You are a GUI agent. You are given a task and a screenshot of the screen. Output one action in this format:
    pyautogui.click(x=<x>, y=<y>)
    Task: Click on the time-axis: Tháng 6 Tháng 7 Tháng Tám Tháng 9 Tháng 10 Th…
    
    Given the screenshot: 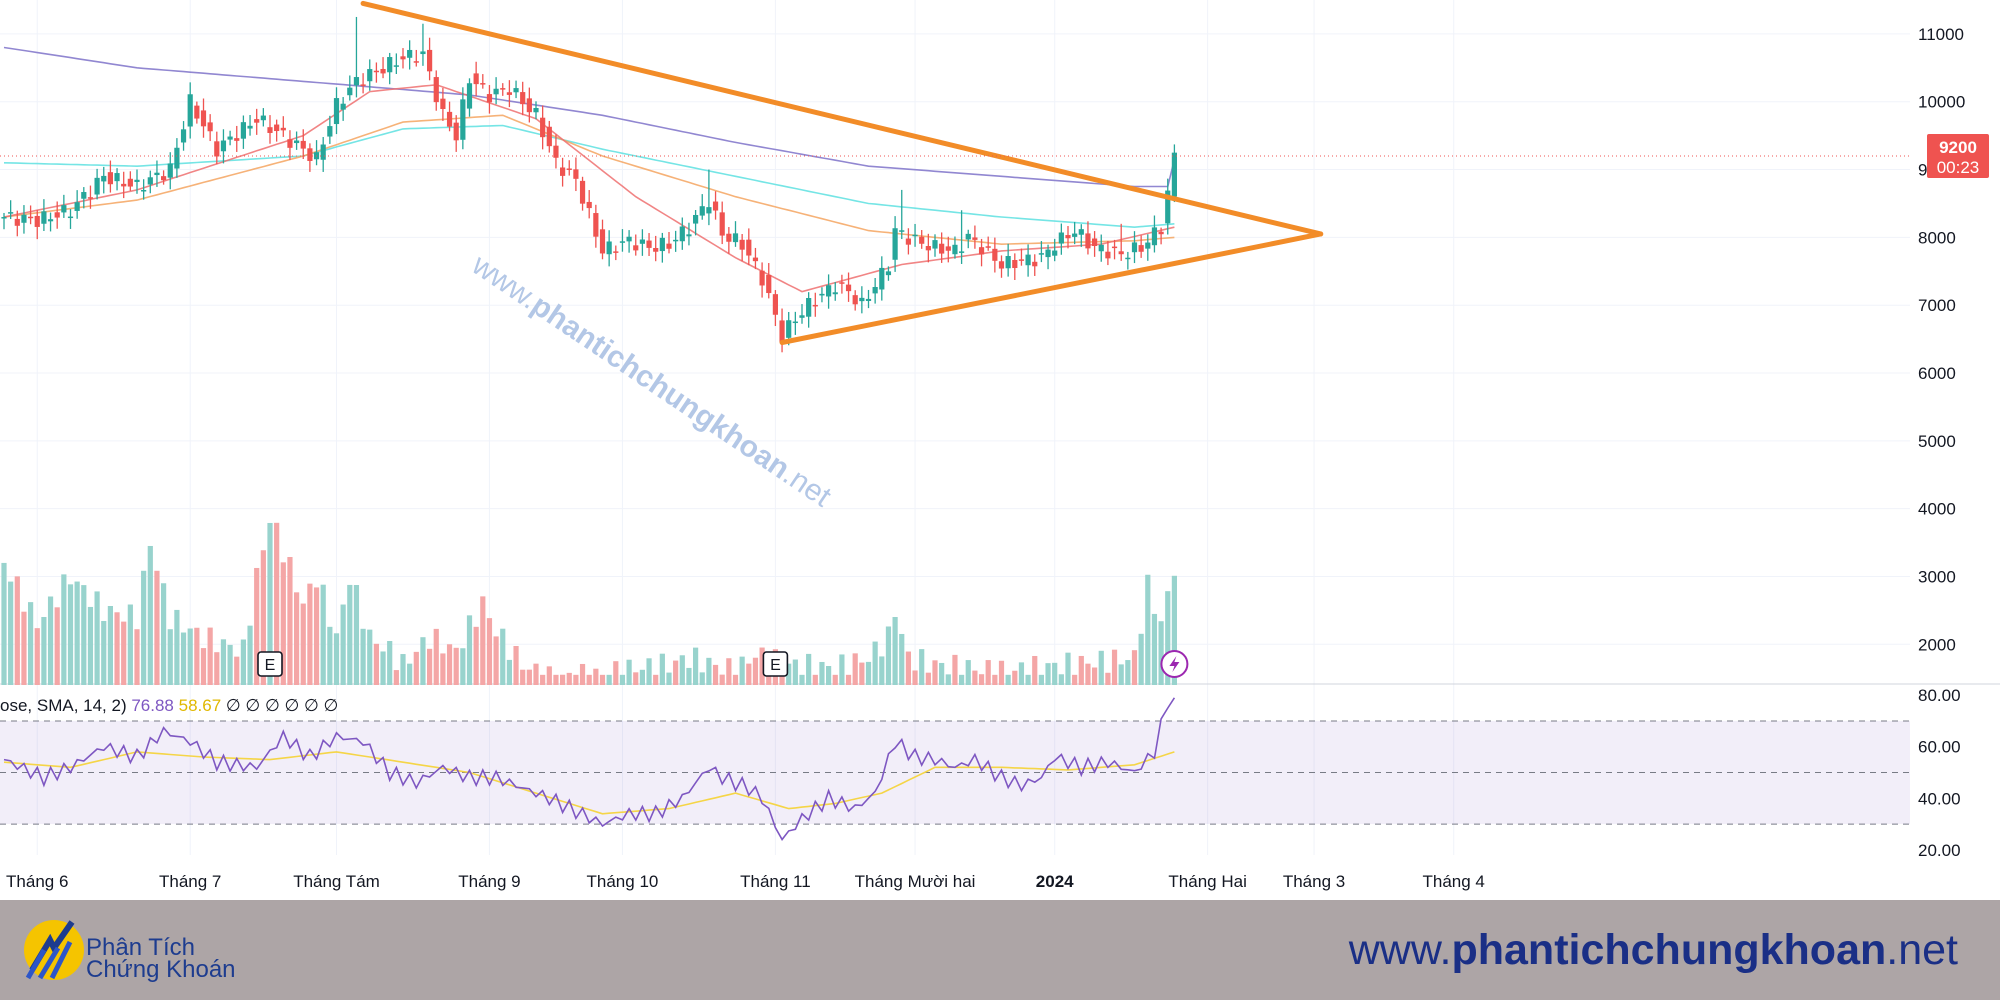 What is the action you would take?
    pyautogui.click(x=745, y=881)
    